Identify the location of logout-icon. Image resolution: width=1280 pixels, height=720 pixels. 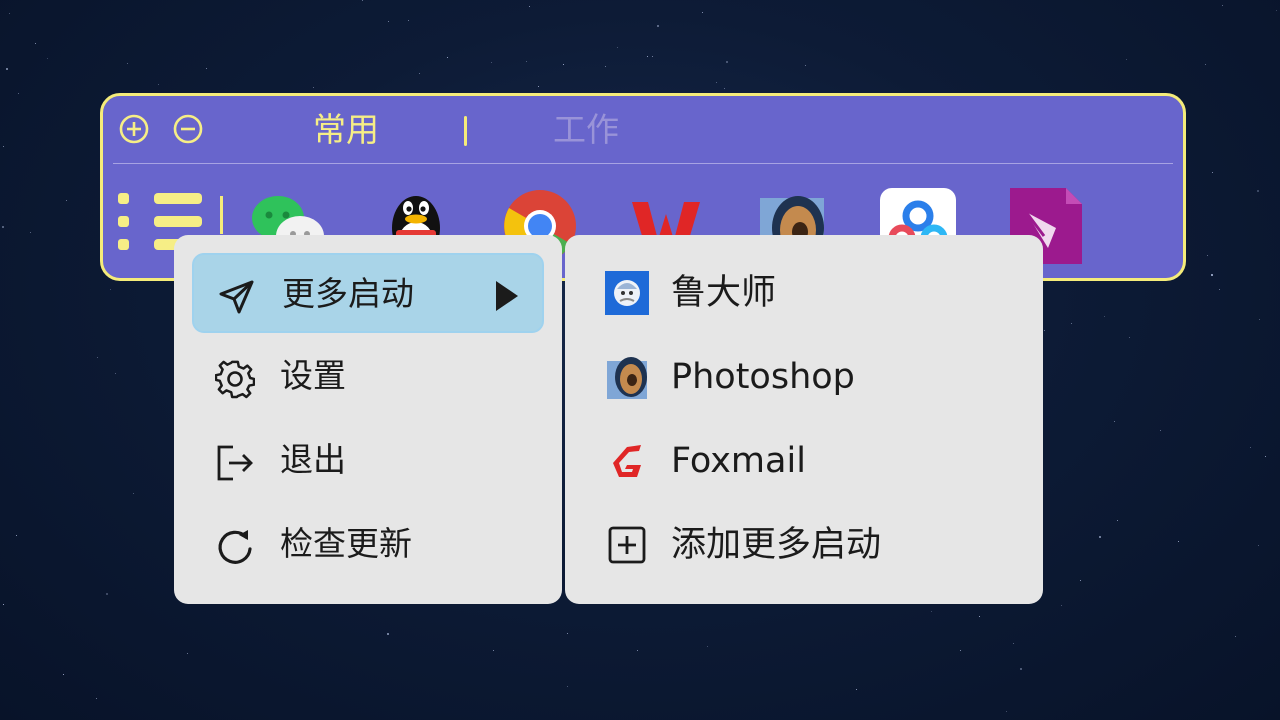
(235, 463).